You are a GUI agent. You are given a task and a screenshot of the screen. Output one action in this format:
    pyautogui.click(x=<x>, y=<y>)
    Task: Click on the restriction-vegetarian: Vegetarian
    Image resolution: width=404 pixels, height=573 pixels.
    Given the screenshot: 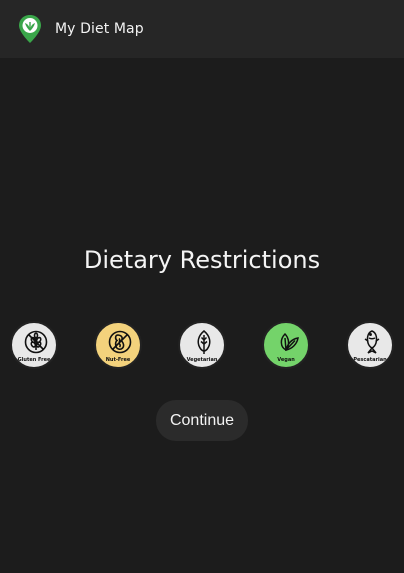 What is the action you would take?
    pyautogui.click(x=202, y=347)
    